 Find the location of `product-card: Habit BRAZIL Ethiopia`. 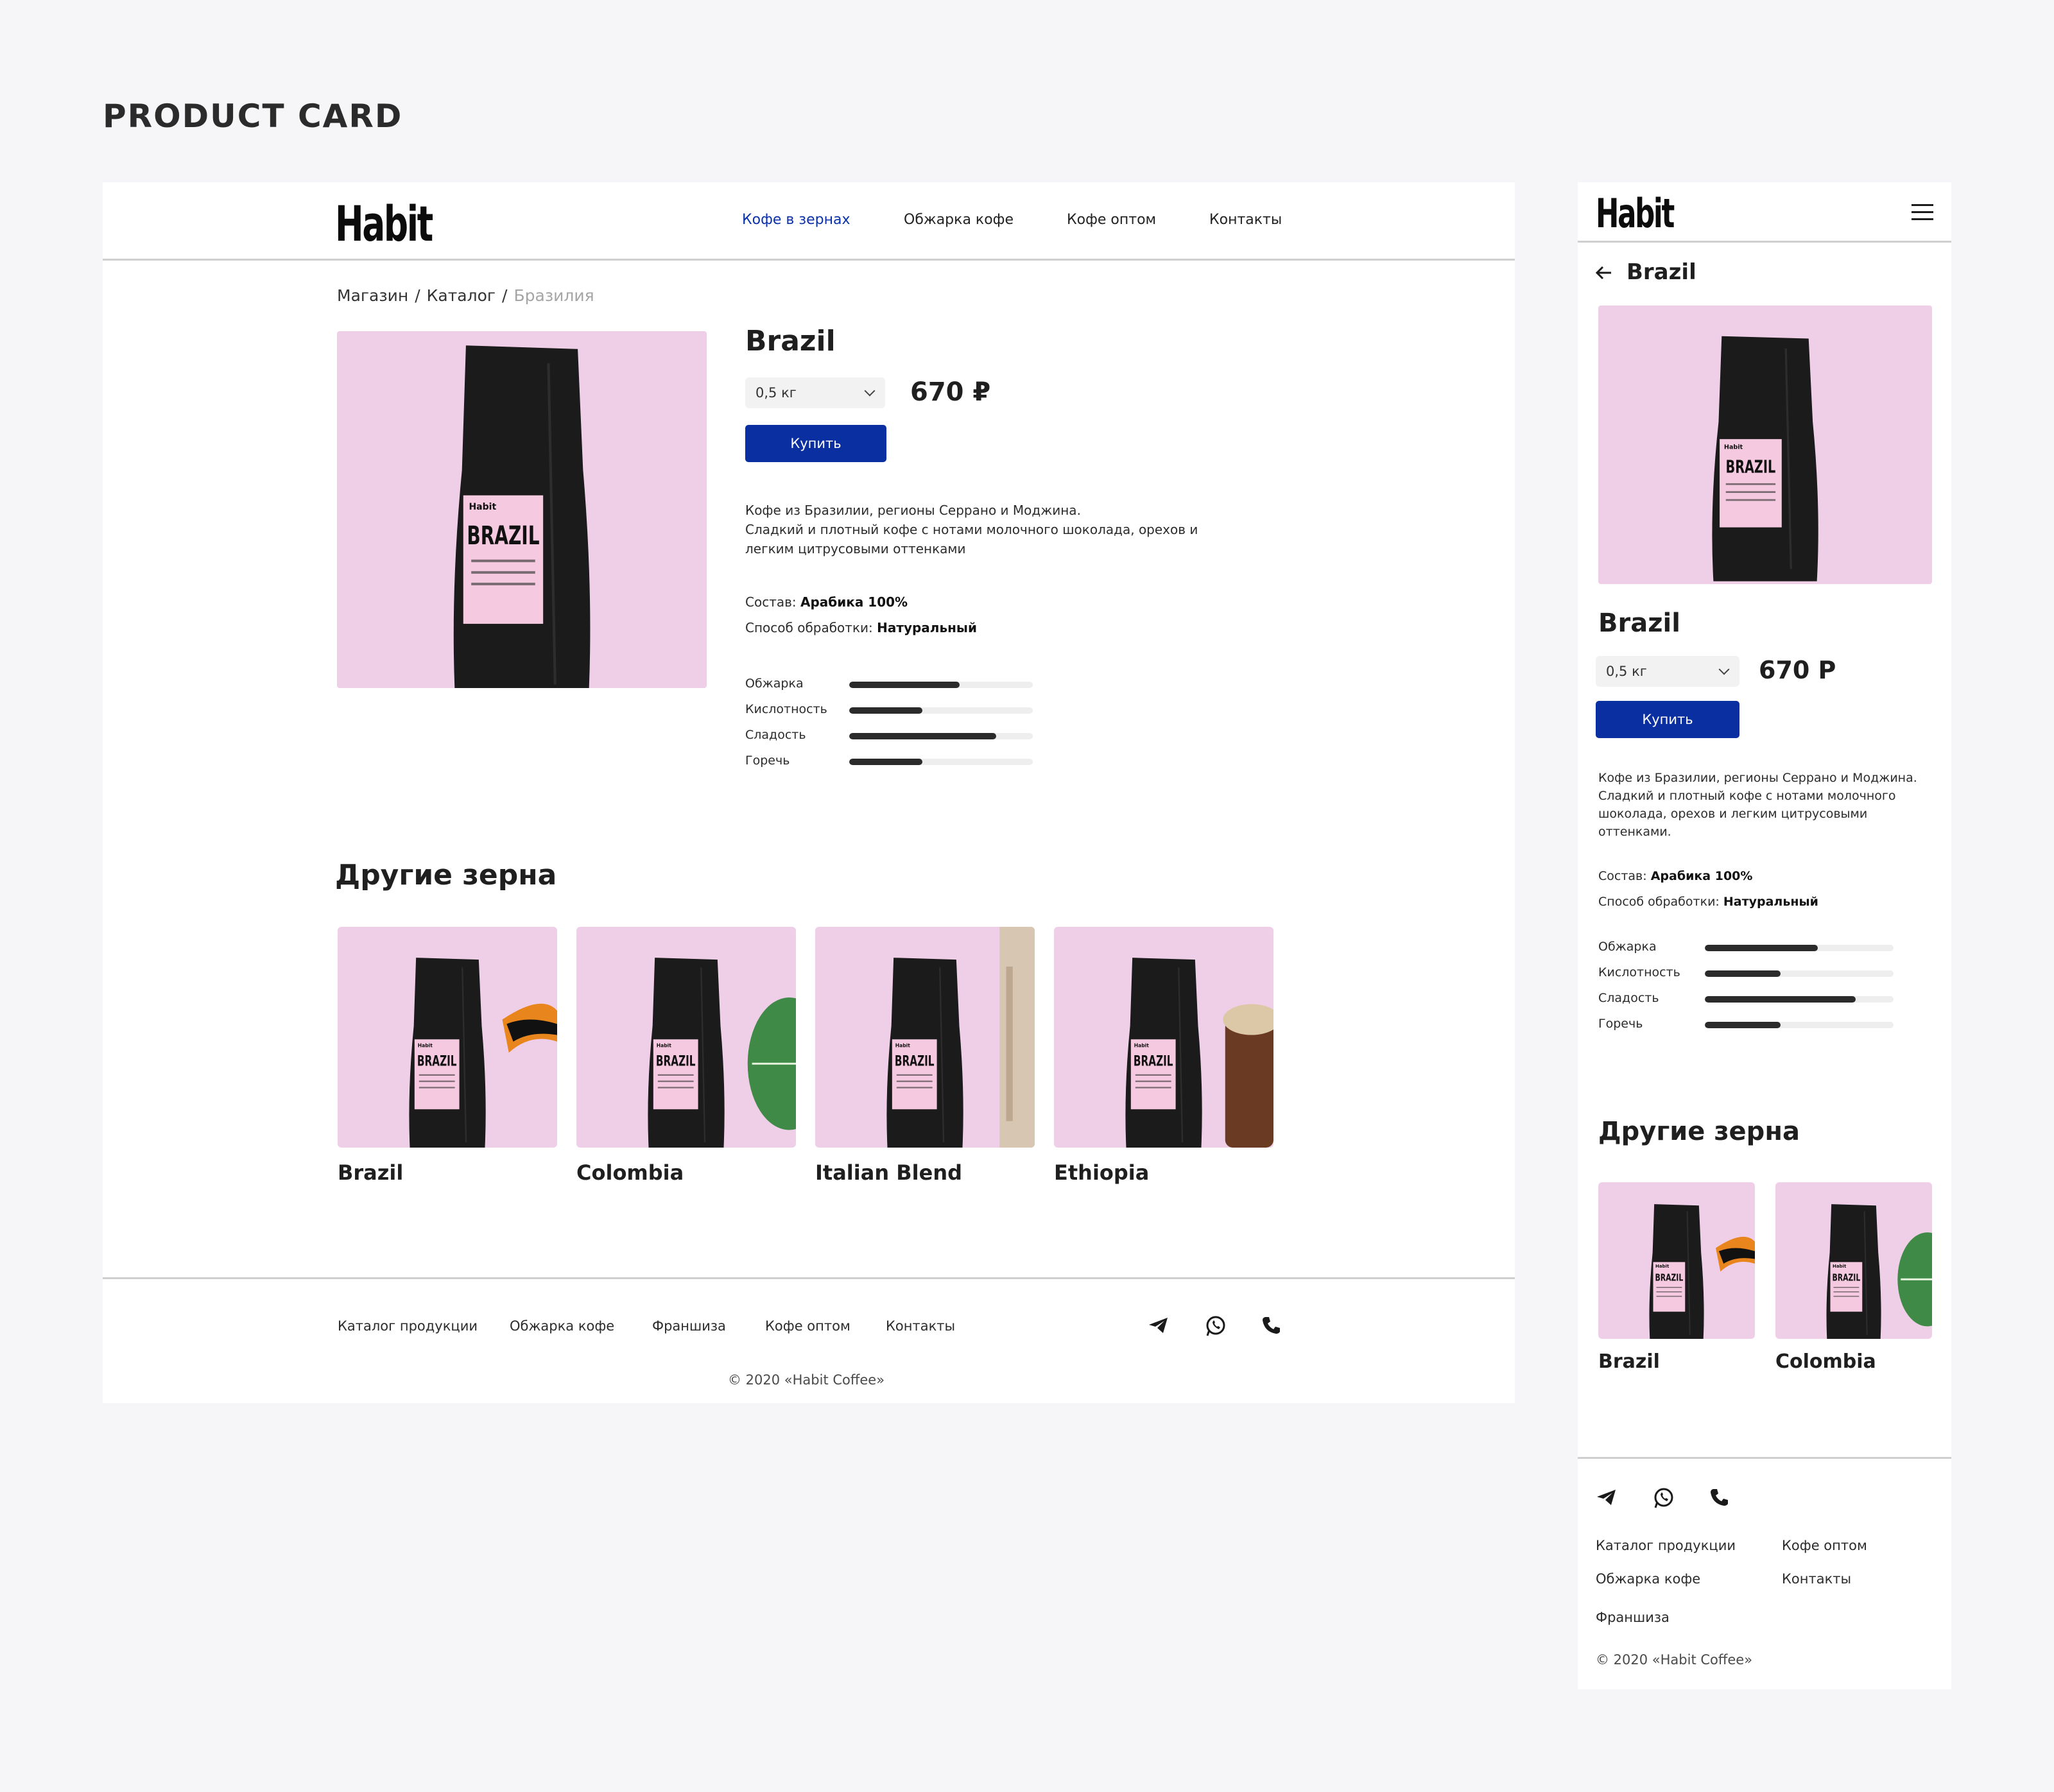

product-card: Habit BRAZIL Ethiopia is located at coordinates (1163, 1060).